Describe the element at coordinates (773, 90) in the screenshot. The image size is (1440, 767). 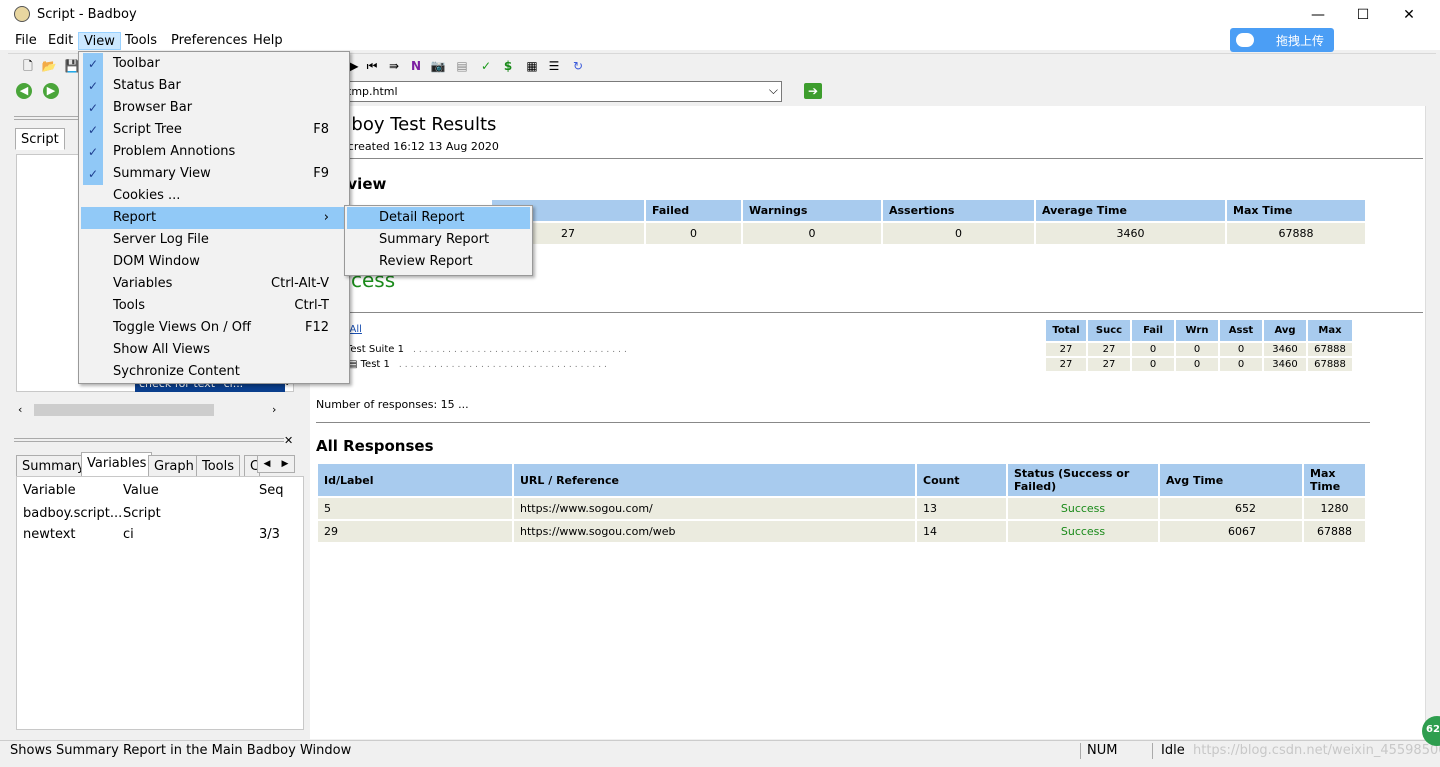
I see `chevron-down-icon: ⌵` at that location.